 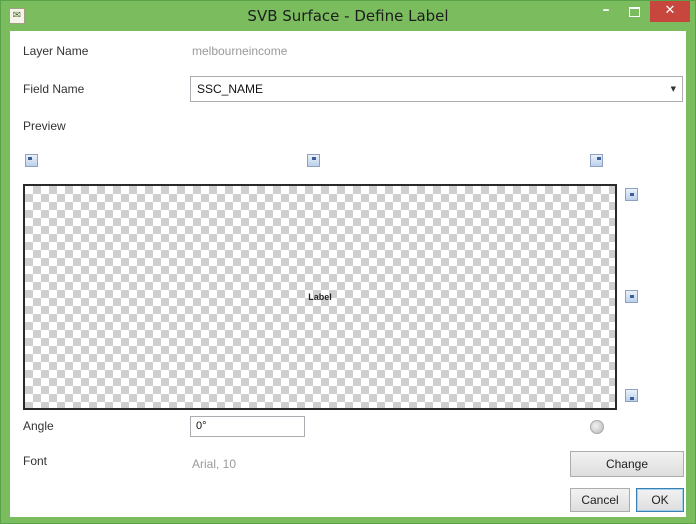 I want to click on align-top-left-icon, so click(x=31, y=160).